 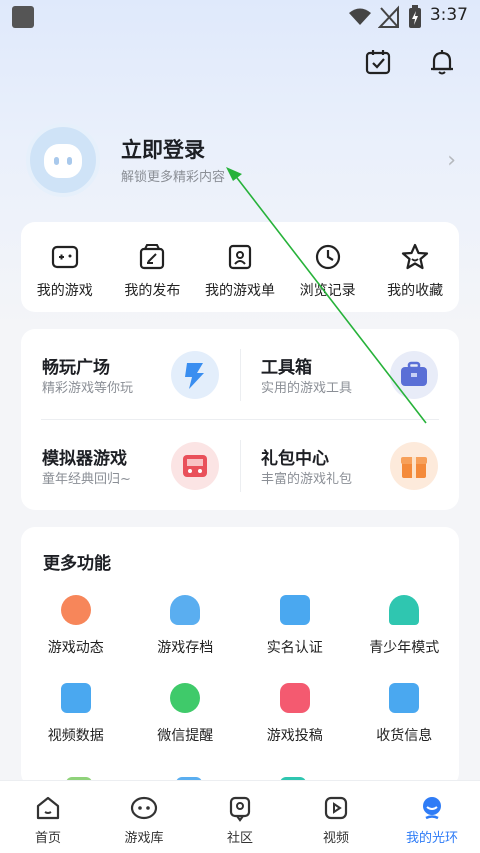 I want to click on feature-toolbox: 工具箱 实用的游戏工具, so click(x=349, y=374).